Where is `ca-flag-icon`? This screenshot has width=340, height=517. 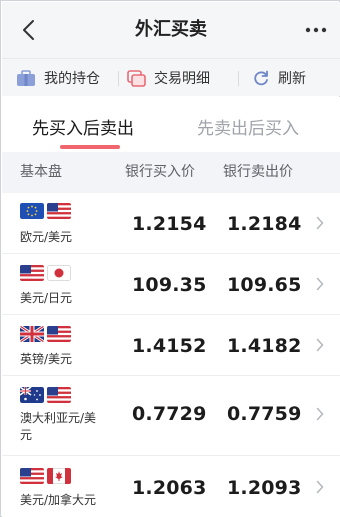 ca-flag-icon is located at coordinates (59, 476).